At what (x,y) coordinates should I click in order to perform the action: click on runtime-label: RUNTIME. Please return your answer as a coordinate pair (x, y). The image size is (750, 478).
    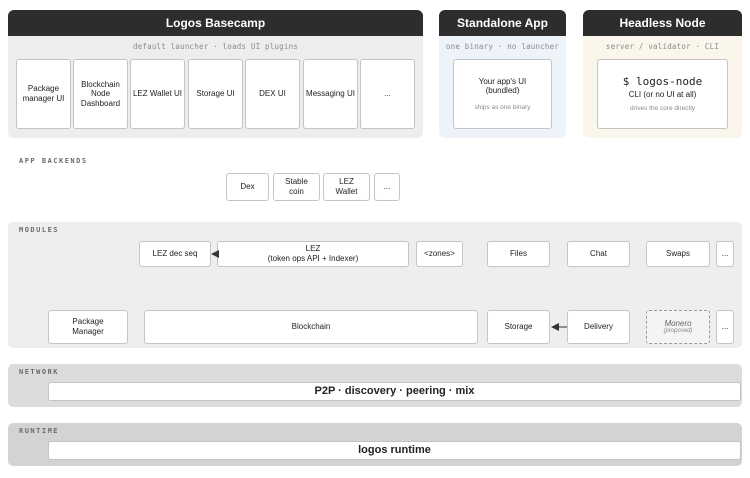
    Looking at the image, I should click on (39, 431).